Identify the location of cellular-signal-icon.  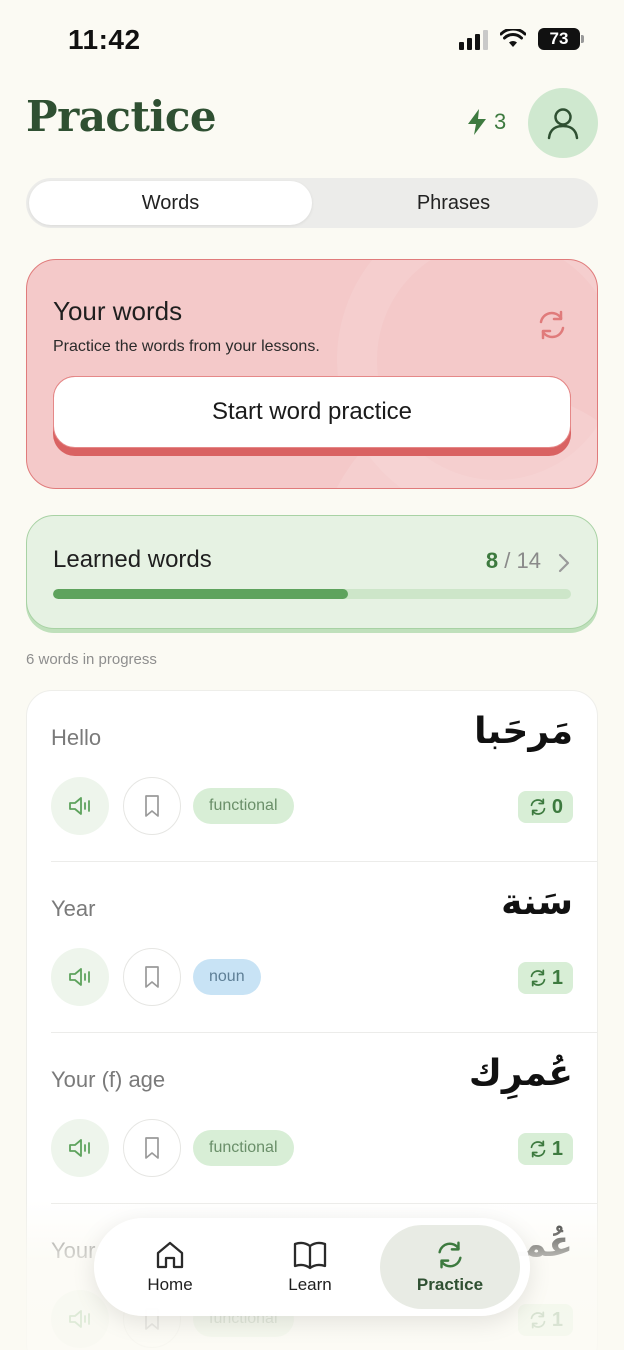
(473, 39).